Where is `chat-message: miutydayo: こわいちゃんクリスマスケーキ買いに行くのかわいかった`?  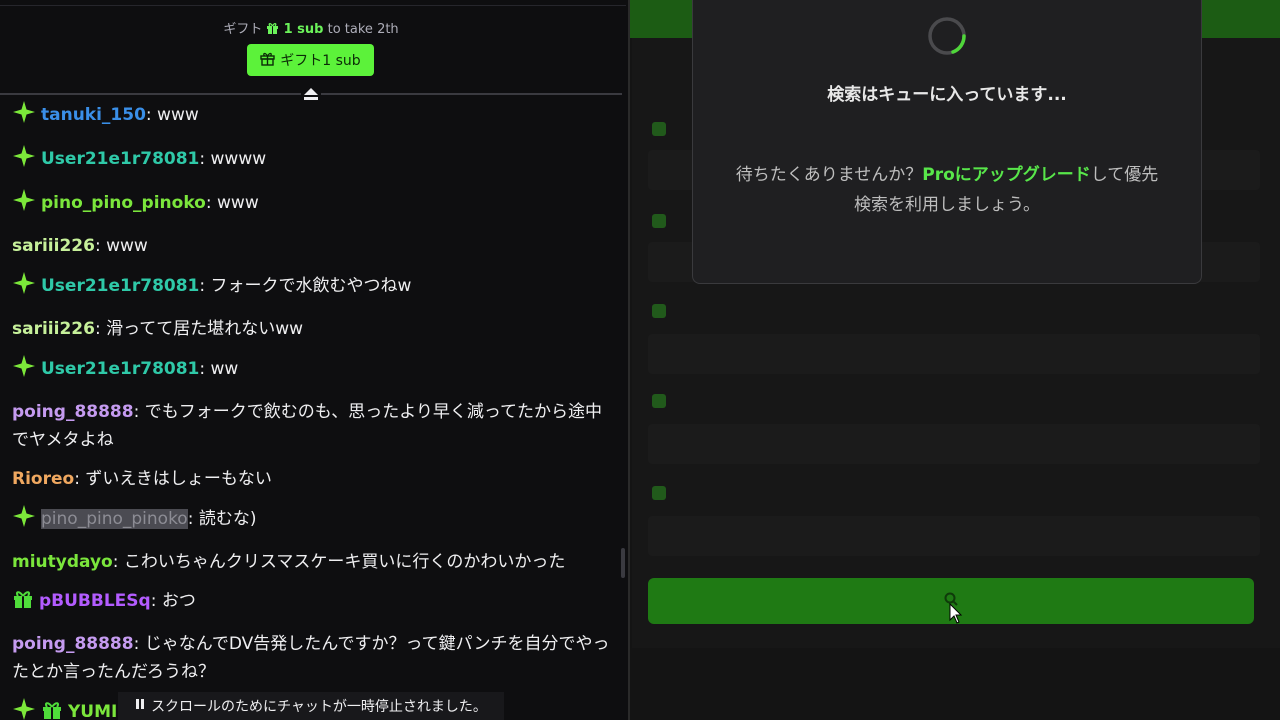
chat-message: miutydayo: こわいちゃんクリスマスケーキ買いに行くのかわいかった is located at coordinates (312, 562).